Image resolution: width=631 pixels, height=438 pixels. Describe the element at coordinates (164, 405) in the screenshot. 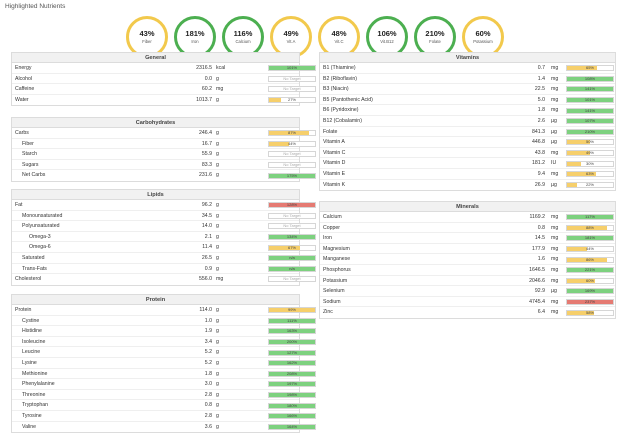

I see `nutrient-row: Tryptophan 0.8 g 180%` at that location.